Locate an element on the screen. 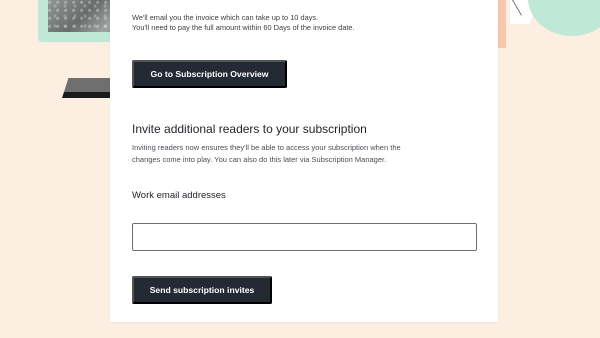 This screenshot has height=338, width=600. decorative-white-shape is located at coordinates (524, 12).